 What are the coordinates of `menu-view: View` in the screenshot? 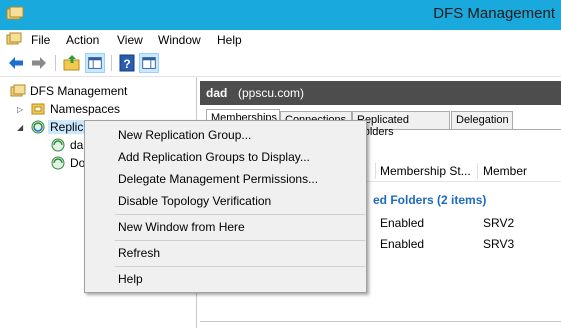 It's located at (130, 40).